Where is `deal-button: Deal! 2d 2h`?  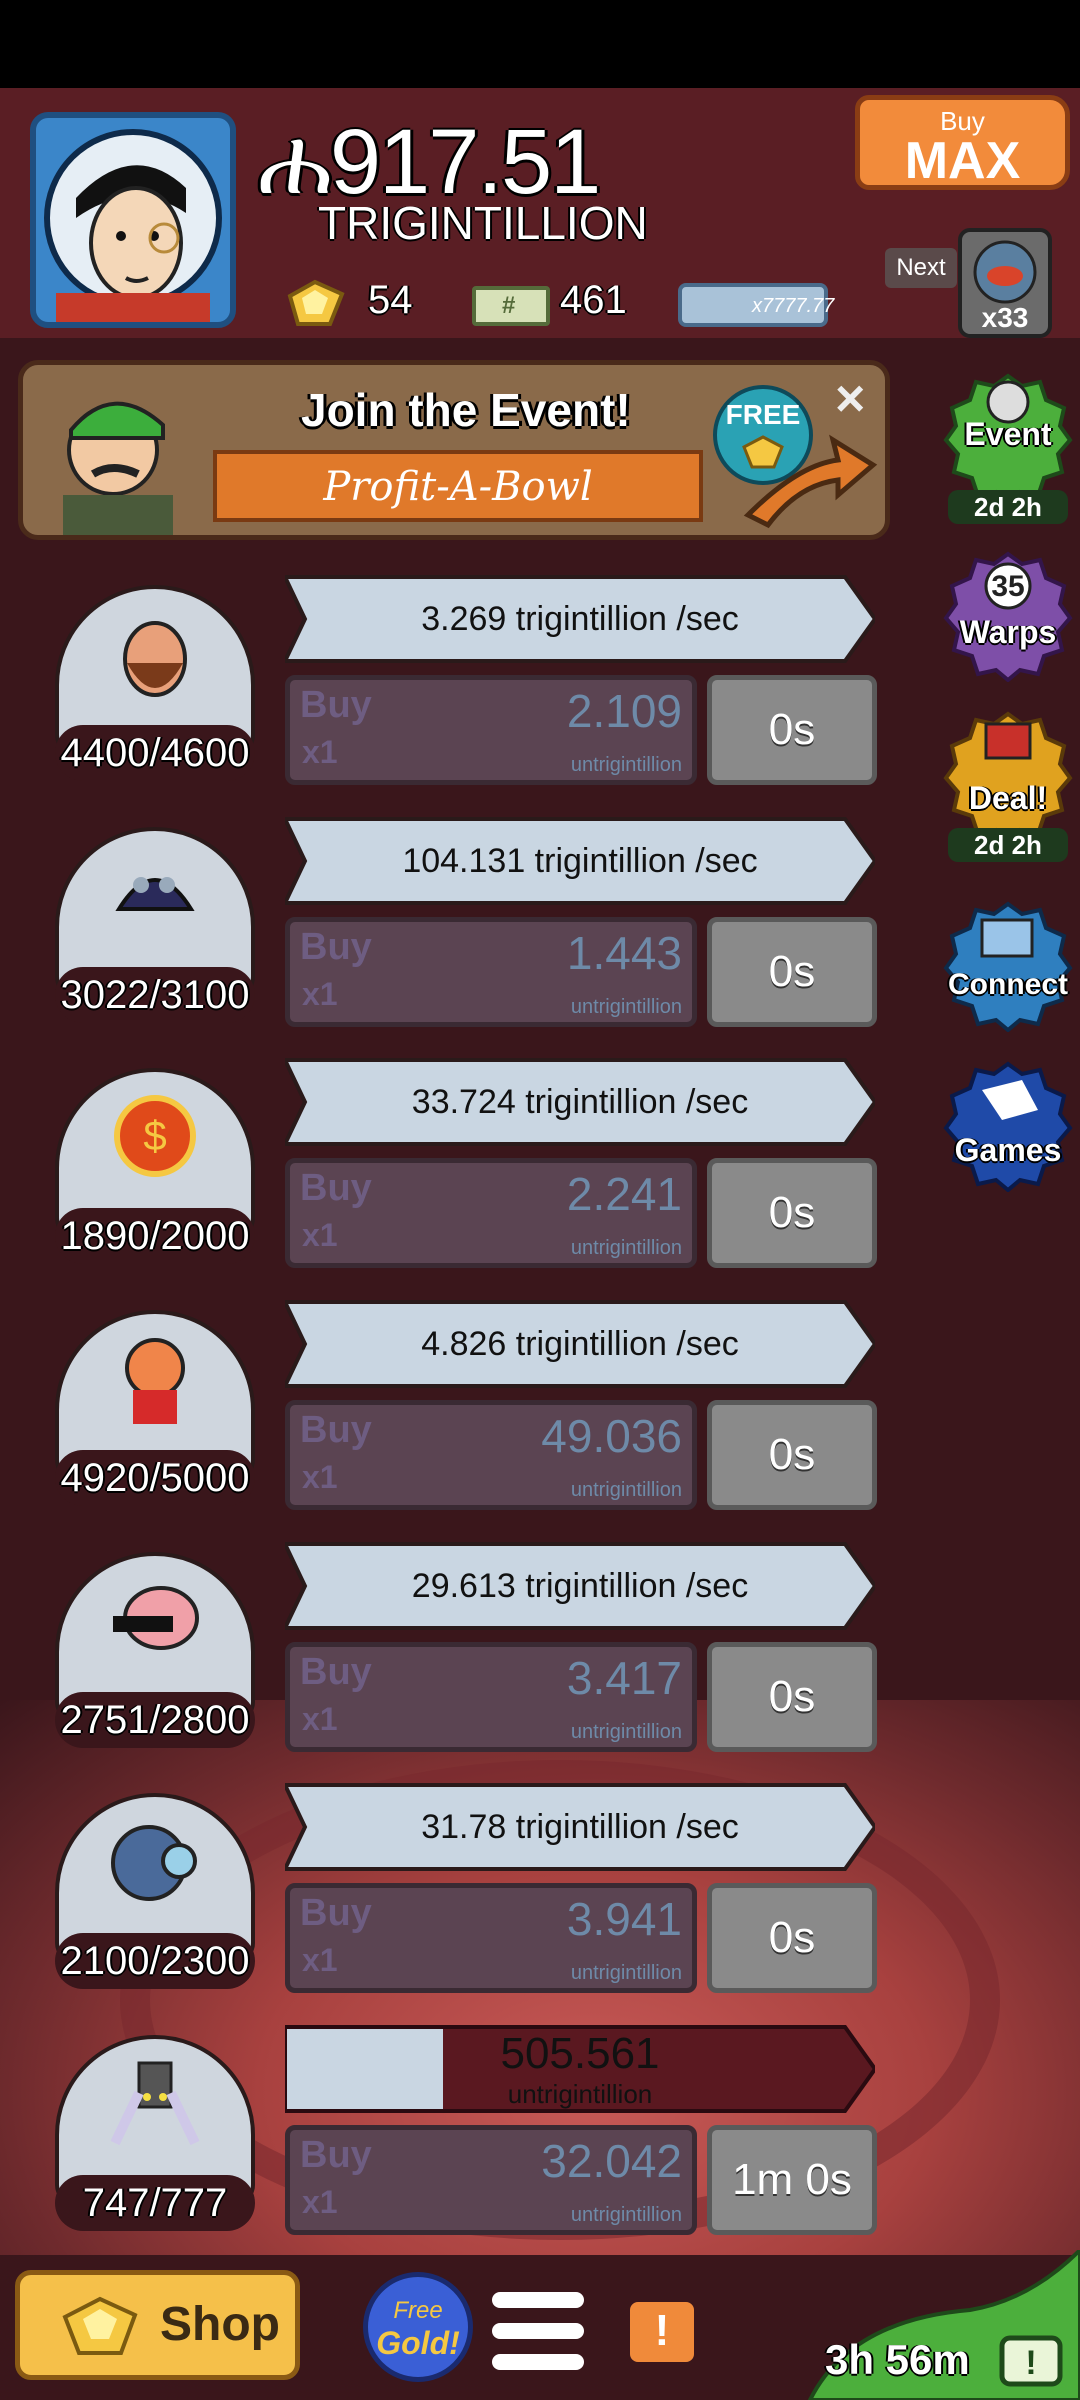 deal-button: Deal! 2d 2h is located at coordinates (1008, 786).